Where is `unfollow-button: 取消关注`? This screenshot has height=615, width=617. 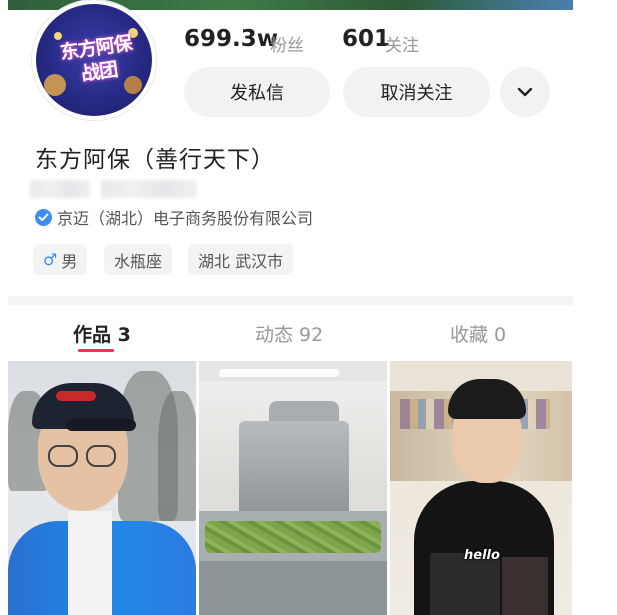
unfollow-button: 取消关注 is located at coordinates (416, 92).